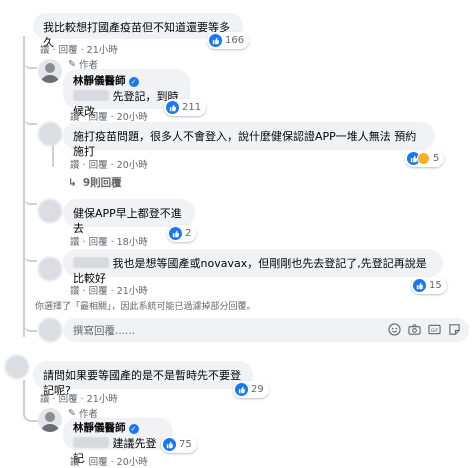 This screenshot has width=474, height=468. Describe the element at coordinates (251, 389) in the screenshot. I see `reaction-count: 29` at that location.